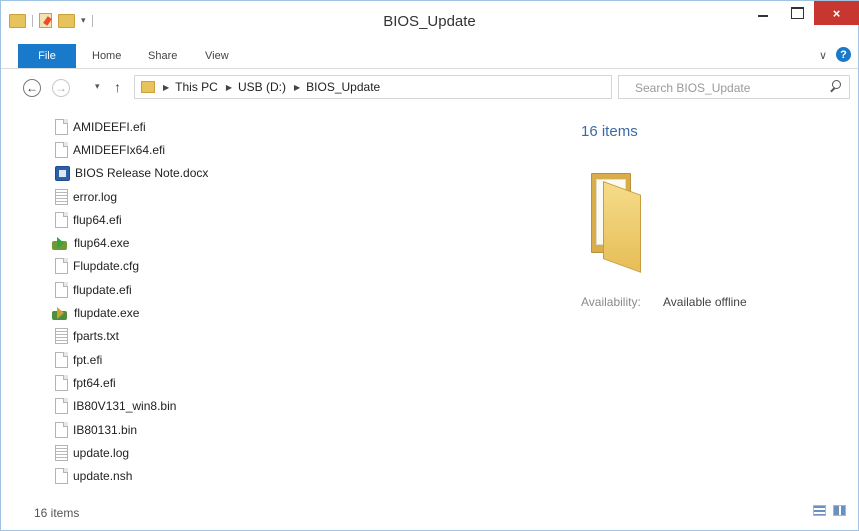 This screenshot has height=531, width=859. What do you see at coordinates (96, 336) in the screenshot?
I see `file-name: fparts.txt` at bounding box center [96, 336].